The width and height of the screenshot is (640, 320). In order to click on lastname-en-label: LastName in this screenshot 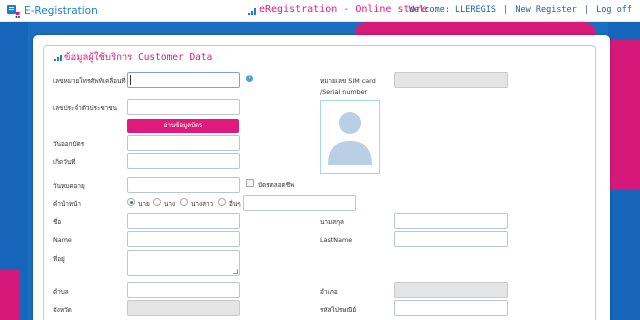, I will do `click(336, 240)`.